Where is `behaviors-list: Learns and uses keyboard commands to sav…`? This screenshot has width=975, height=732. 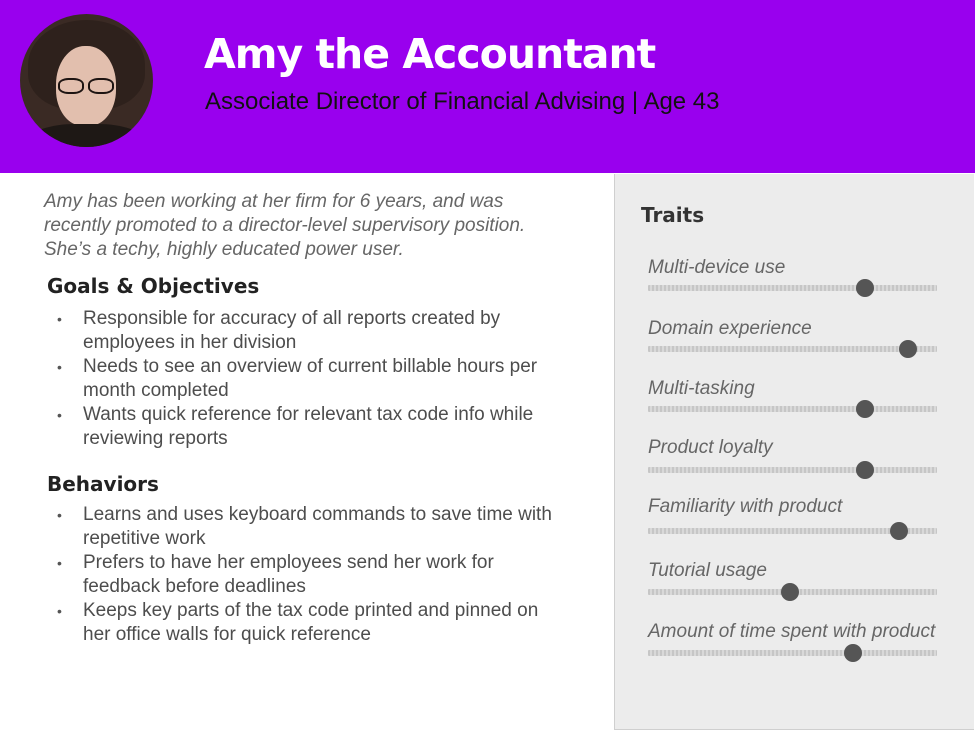 behaviors-list: Learns and uses keyboard commands to sav… is located at coordinates (305, 575).